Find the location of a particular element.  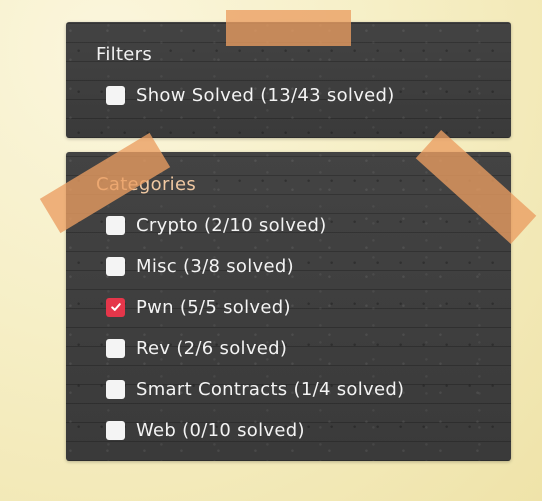

category-row-misc: Misc (3/8 solved) is located at coordinates (200, 266).